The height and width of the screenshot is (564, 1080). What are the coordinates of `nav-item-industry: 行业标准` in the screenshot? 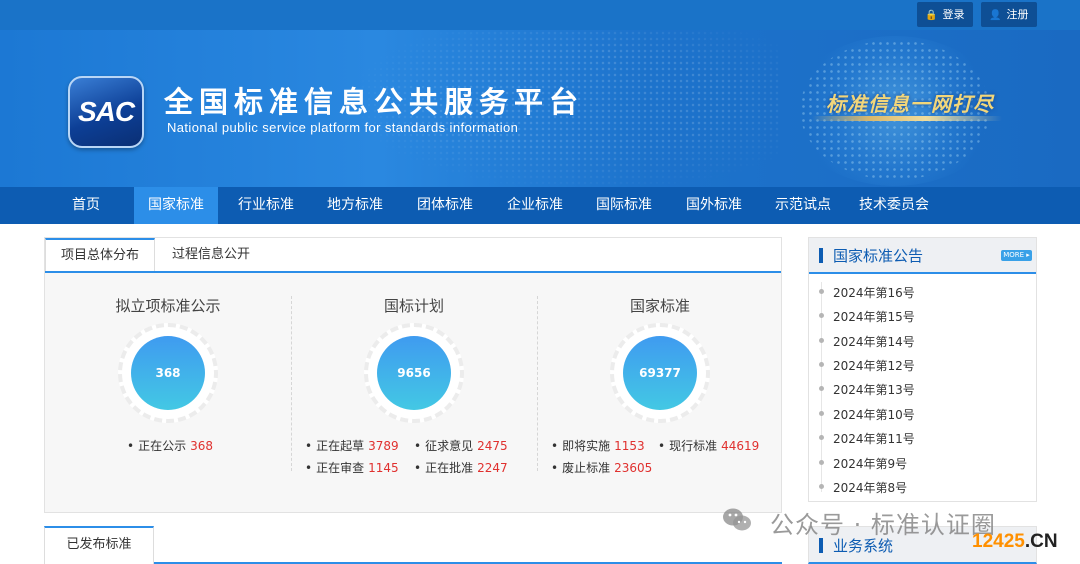 It's located at (266, 205).